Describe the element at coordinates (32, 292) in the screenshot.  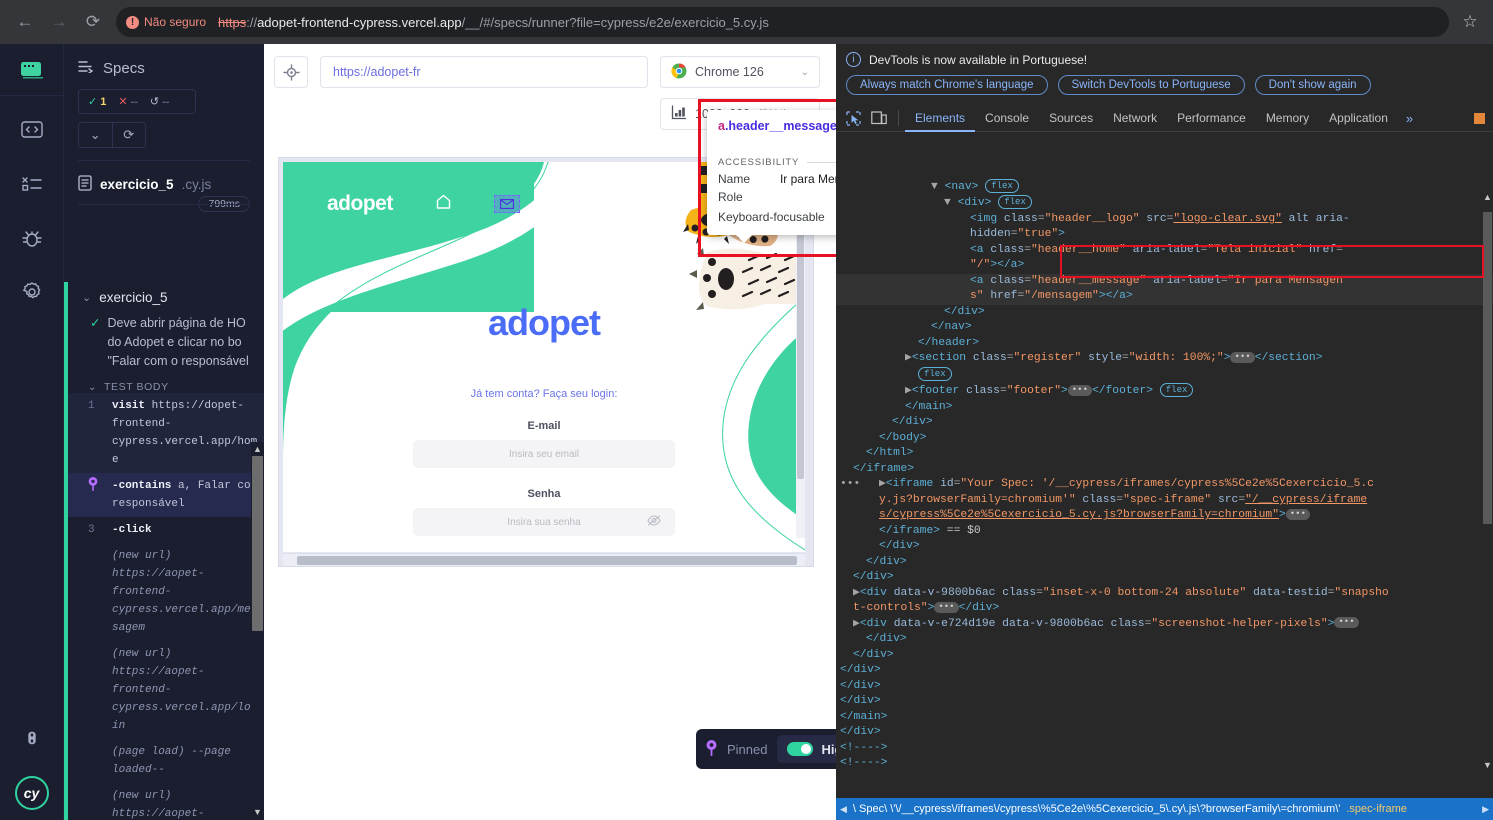
I see `sidebar-item-settings` at that location.